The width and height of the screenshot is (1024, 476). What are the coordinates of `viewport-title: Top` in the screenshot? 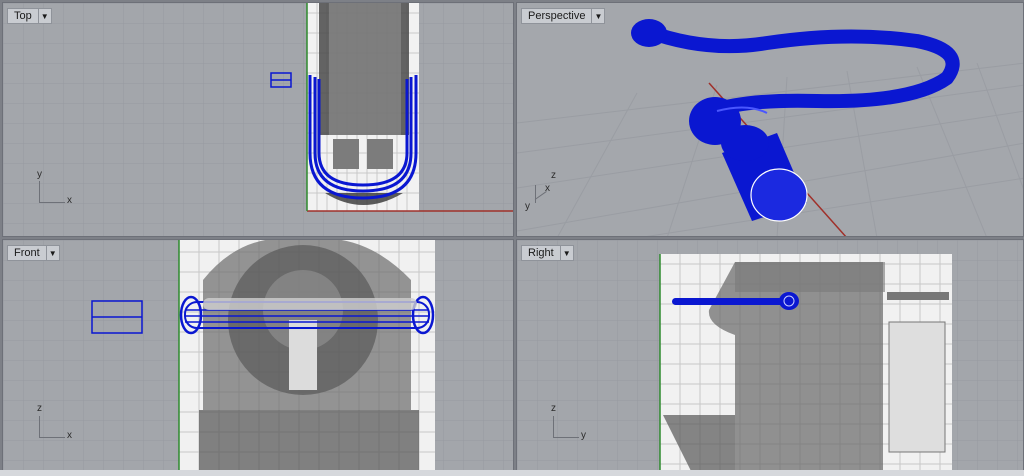 It's located at (23, 16).